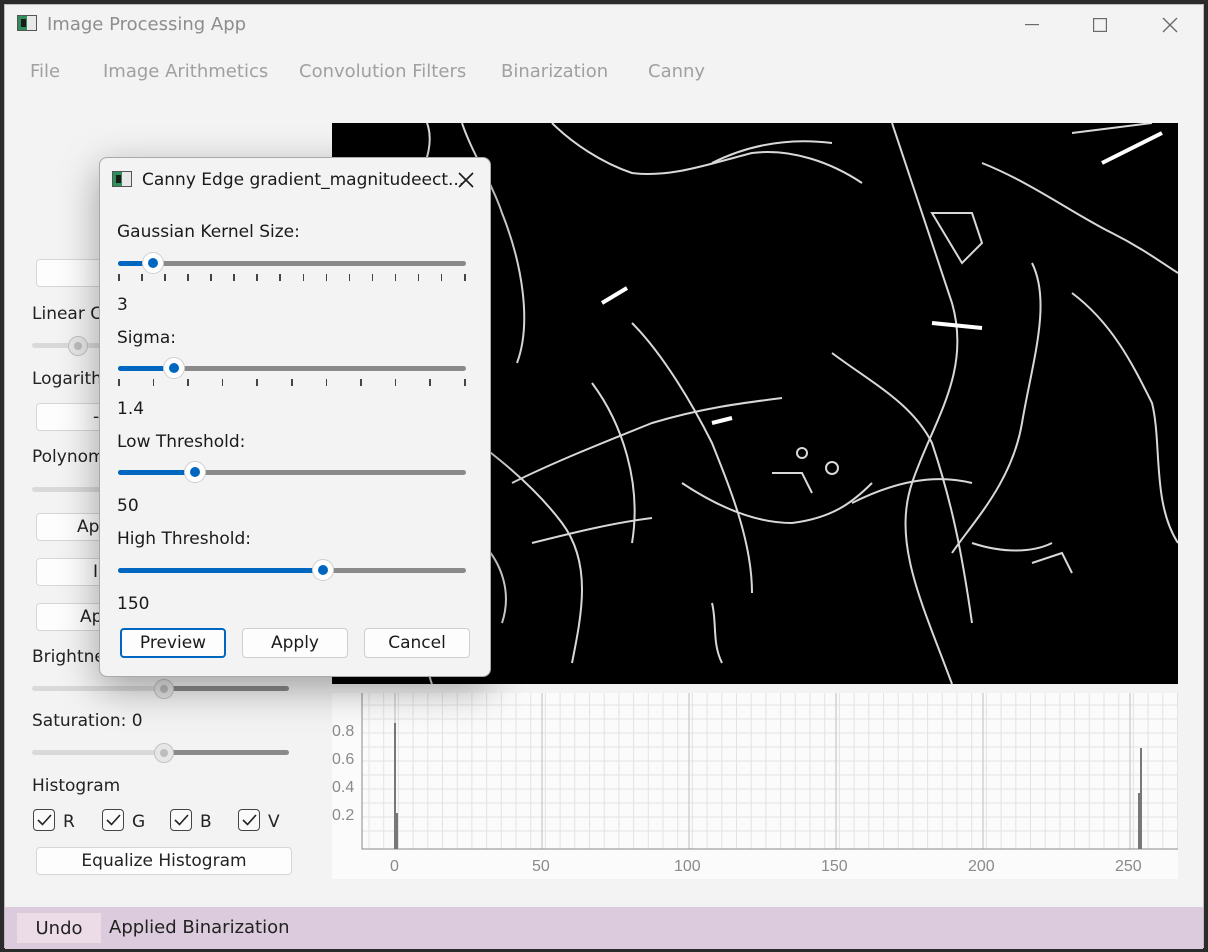  I want to click on logarithmic-label: Logarithi, so click(69, 379).